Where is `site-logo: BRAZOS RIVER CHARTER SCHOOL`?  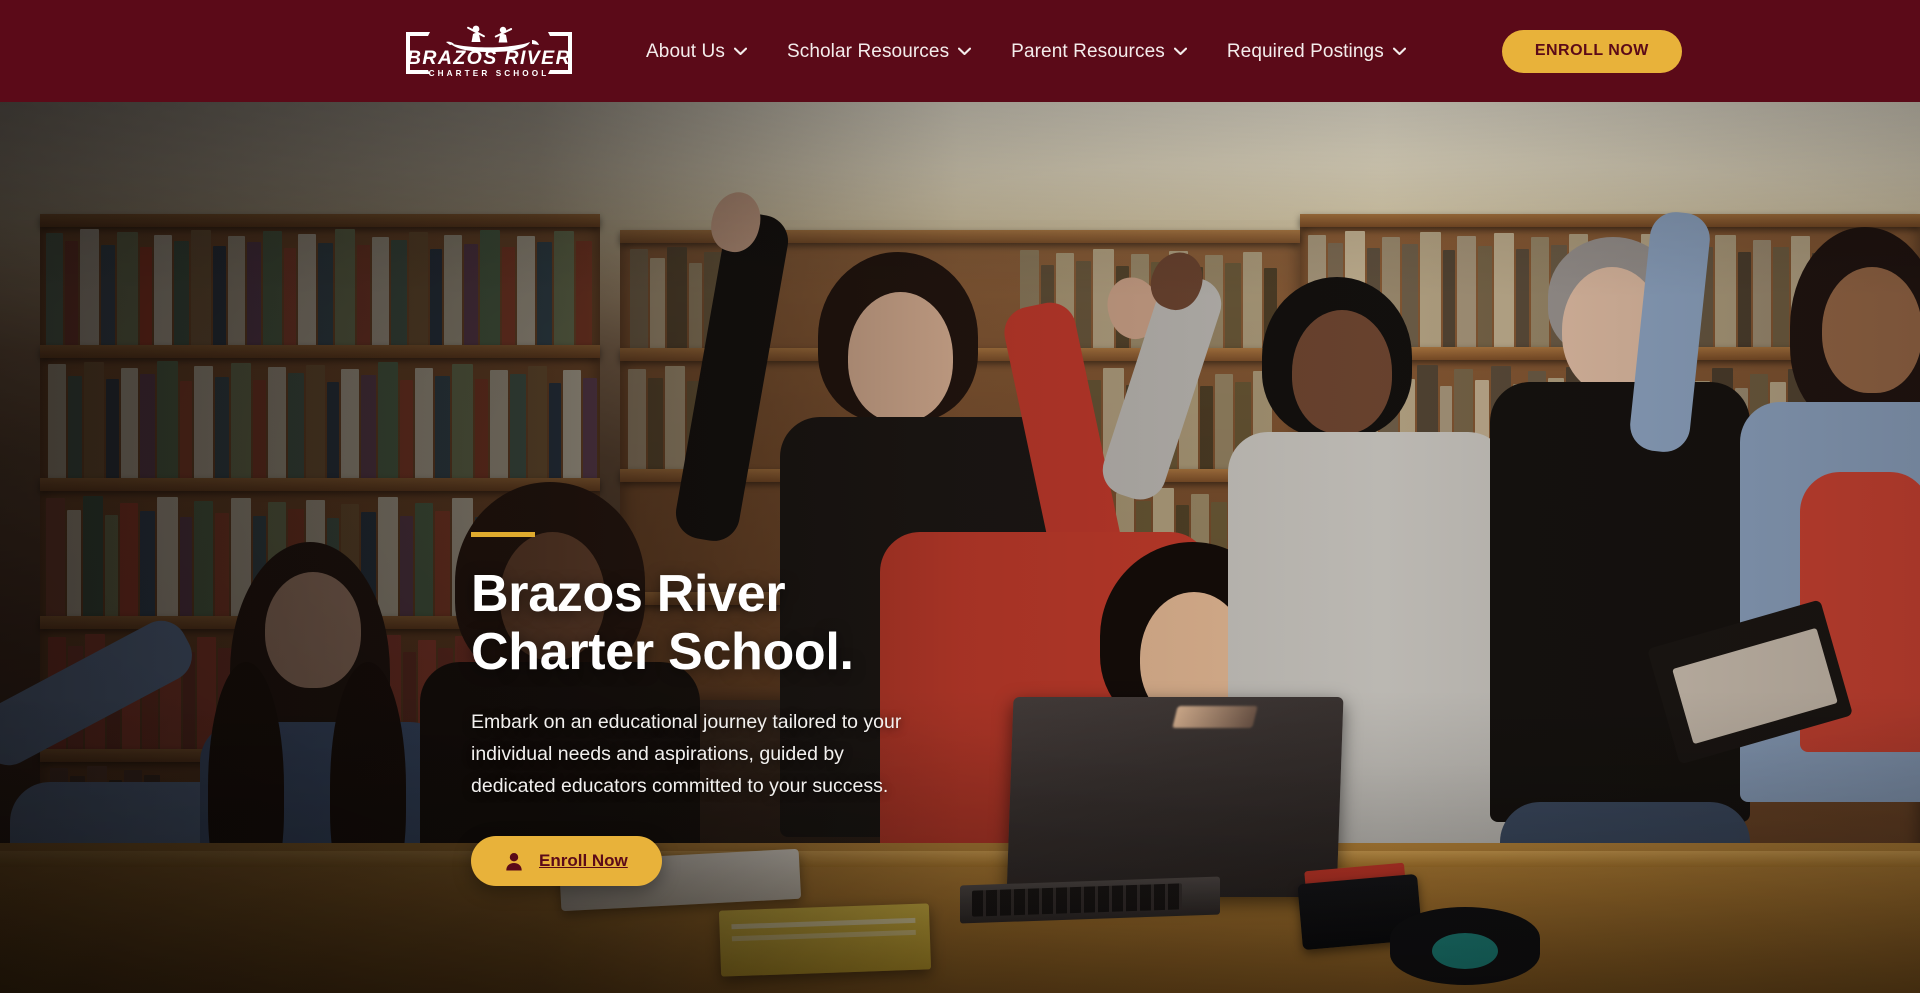 site-logo: BRAZOS RIVER CHARTER SCHOOL is located at coordinates (489, 51).